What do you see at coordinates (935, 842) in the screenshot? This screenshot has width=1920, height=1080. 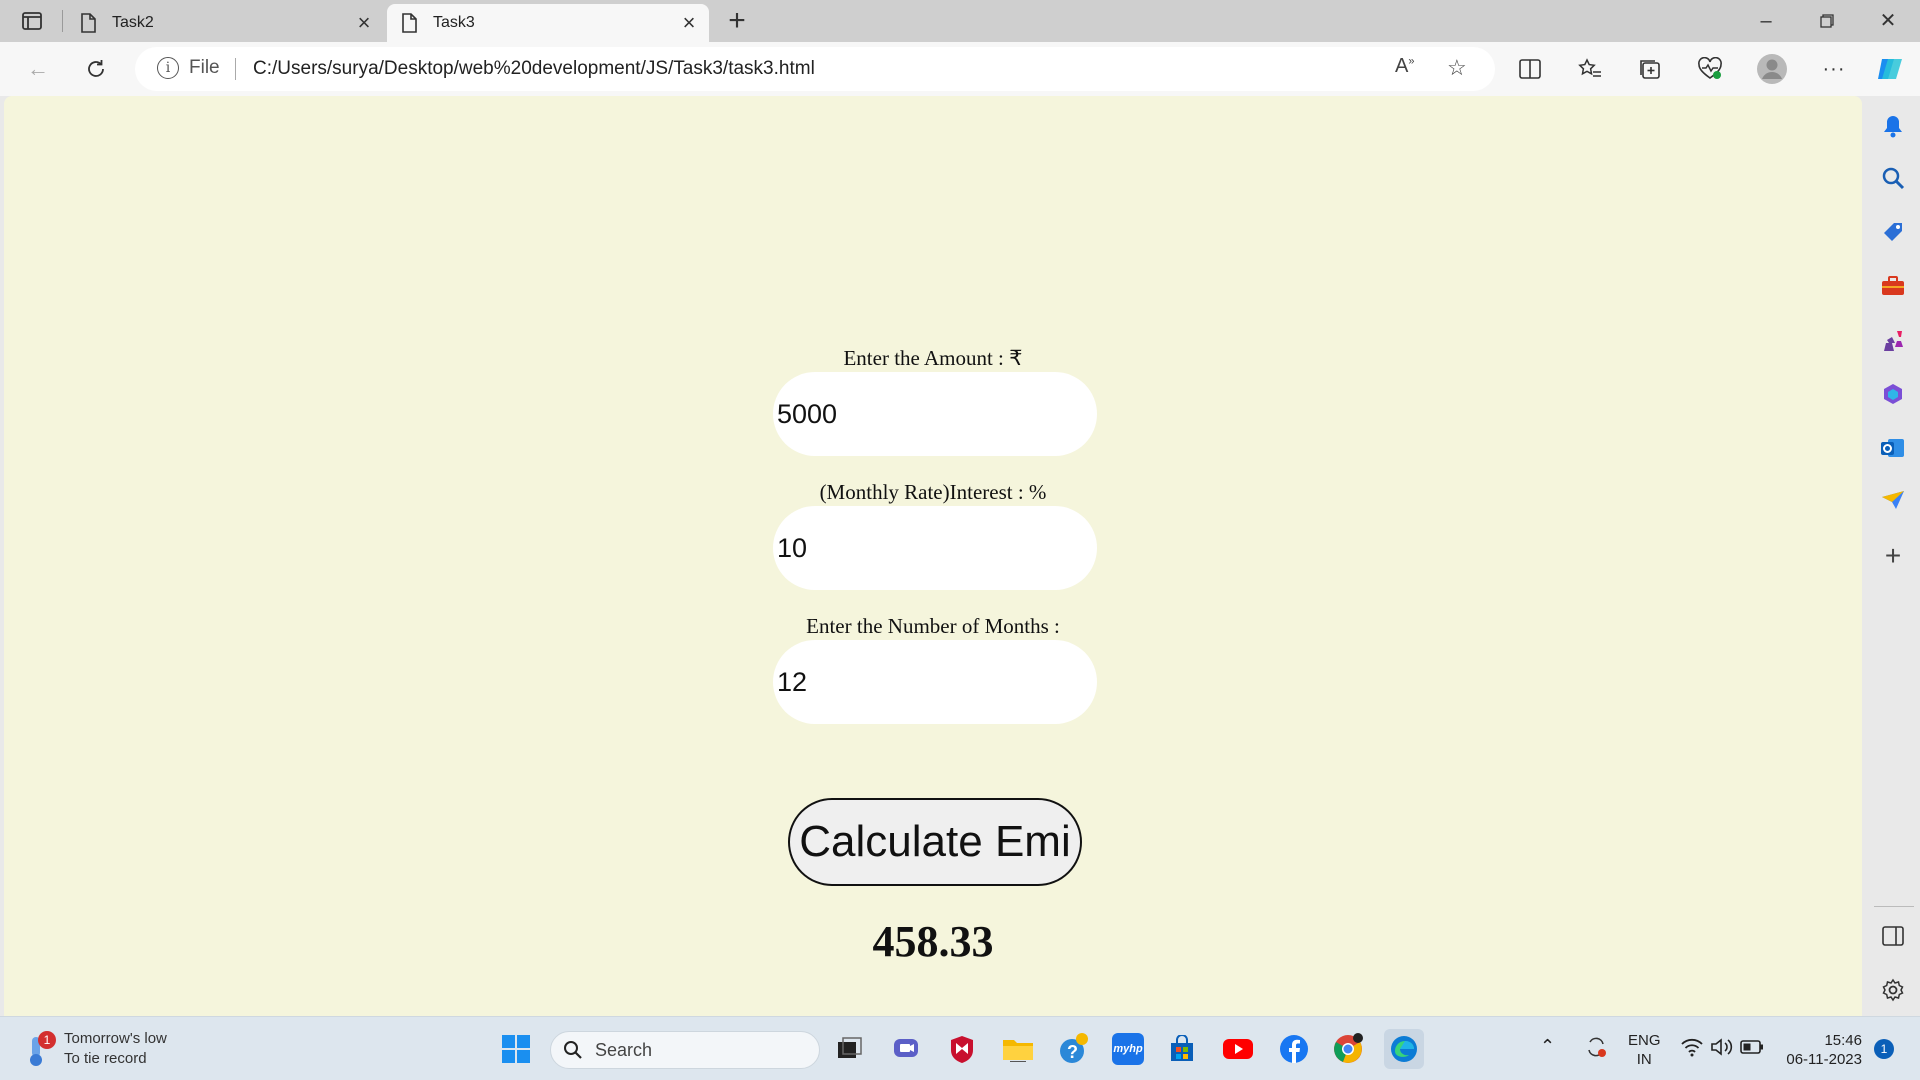 I see `calculate-emi-button: Calculate Emi` at bounding box center [935, 842].